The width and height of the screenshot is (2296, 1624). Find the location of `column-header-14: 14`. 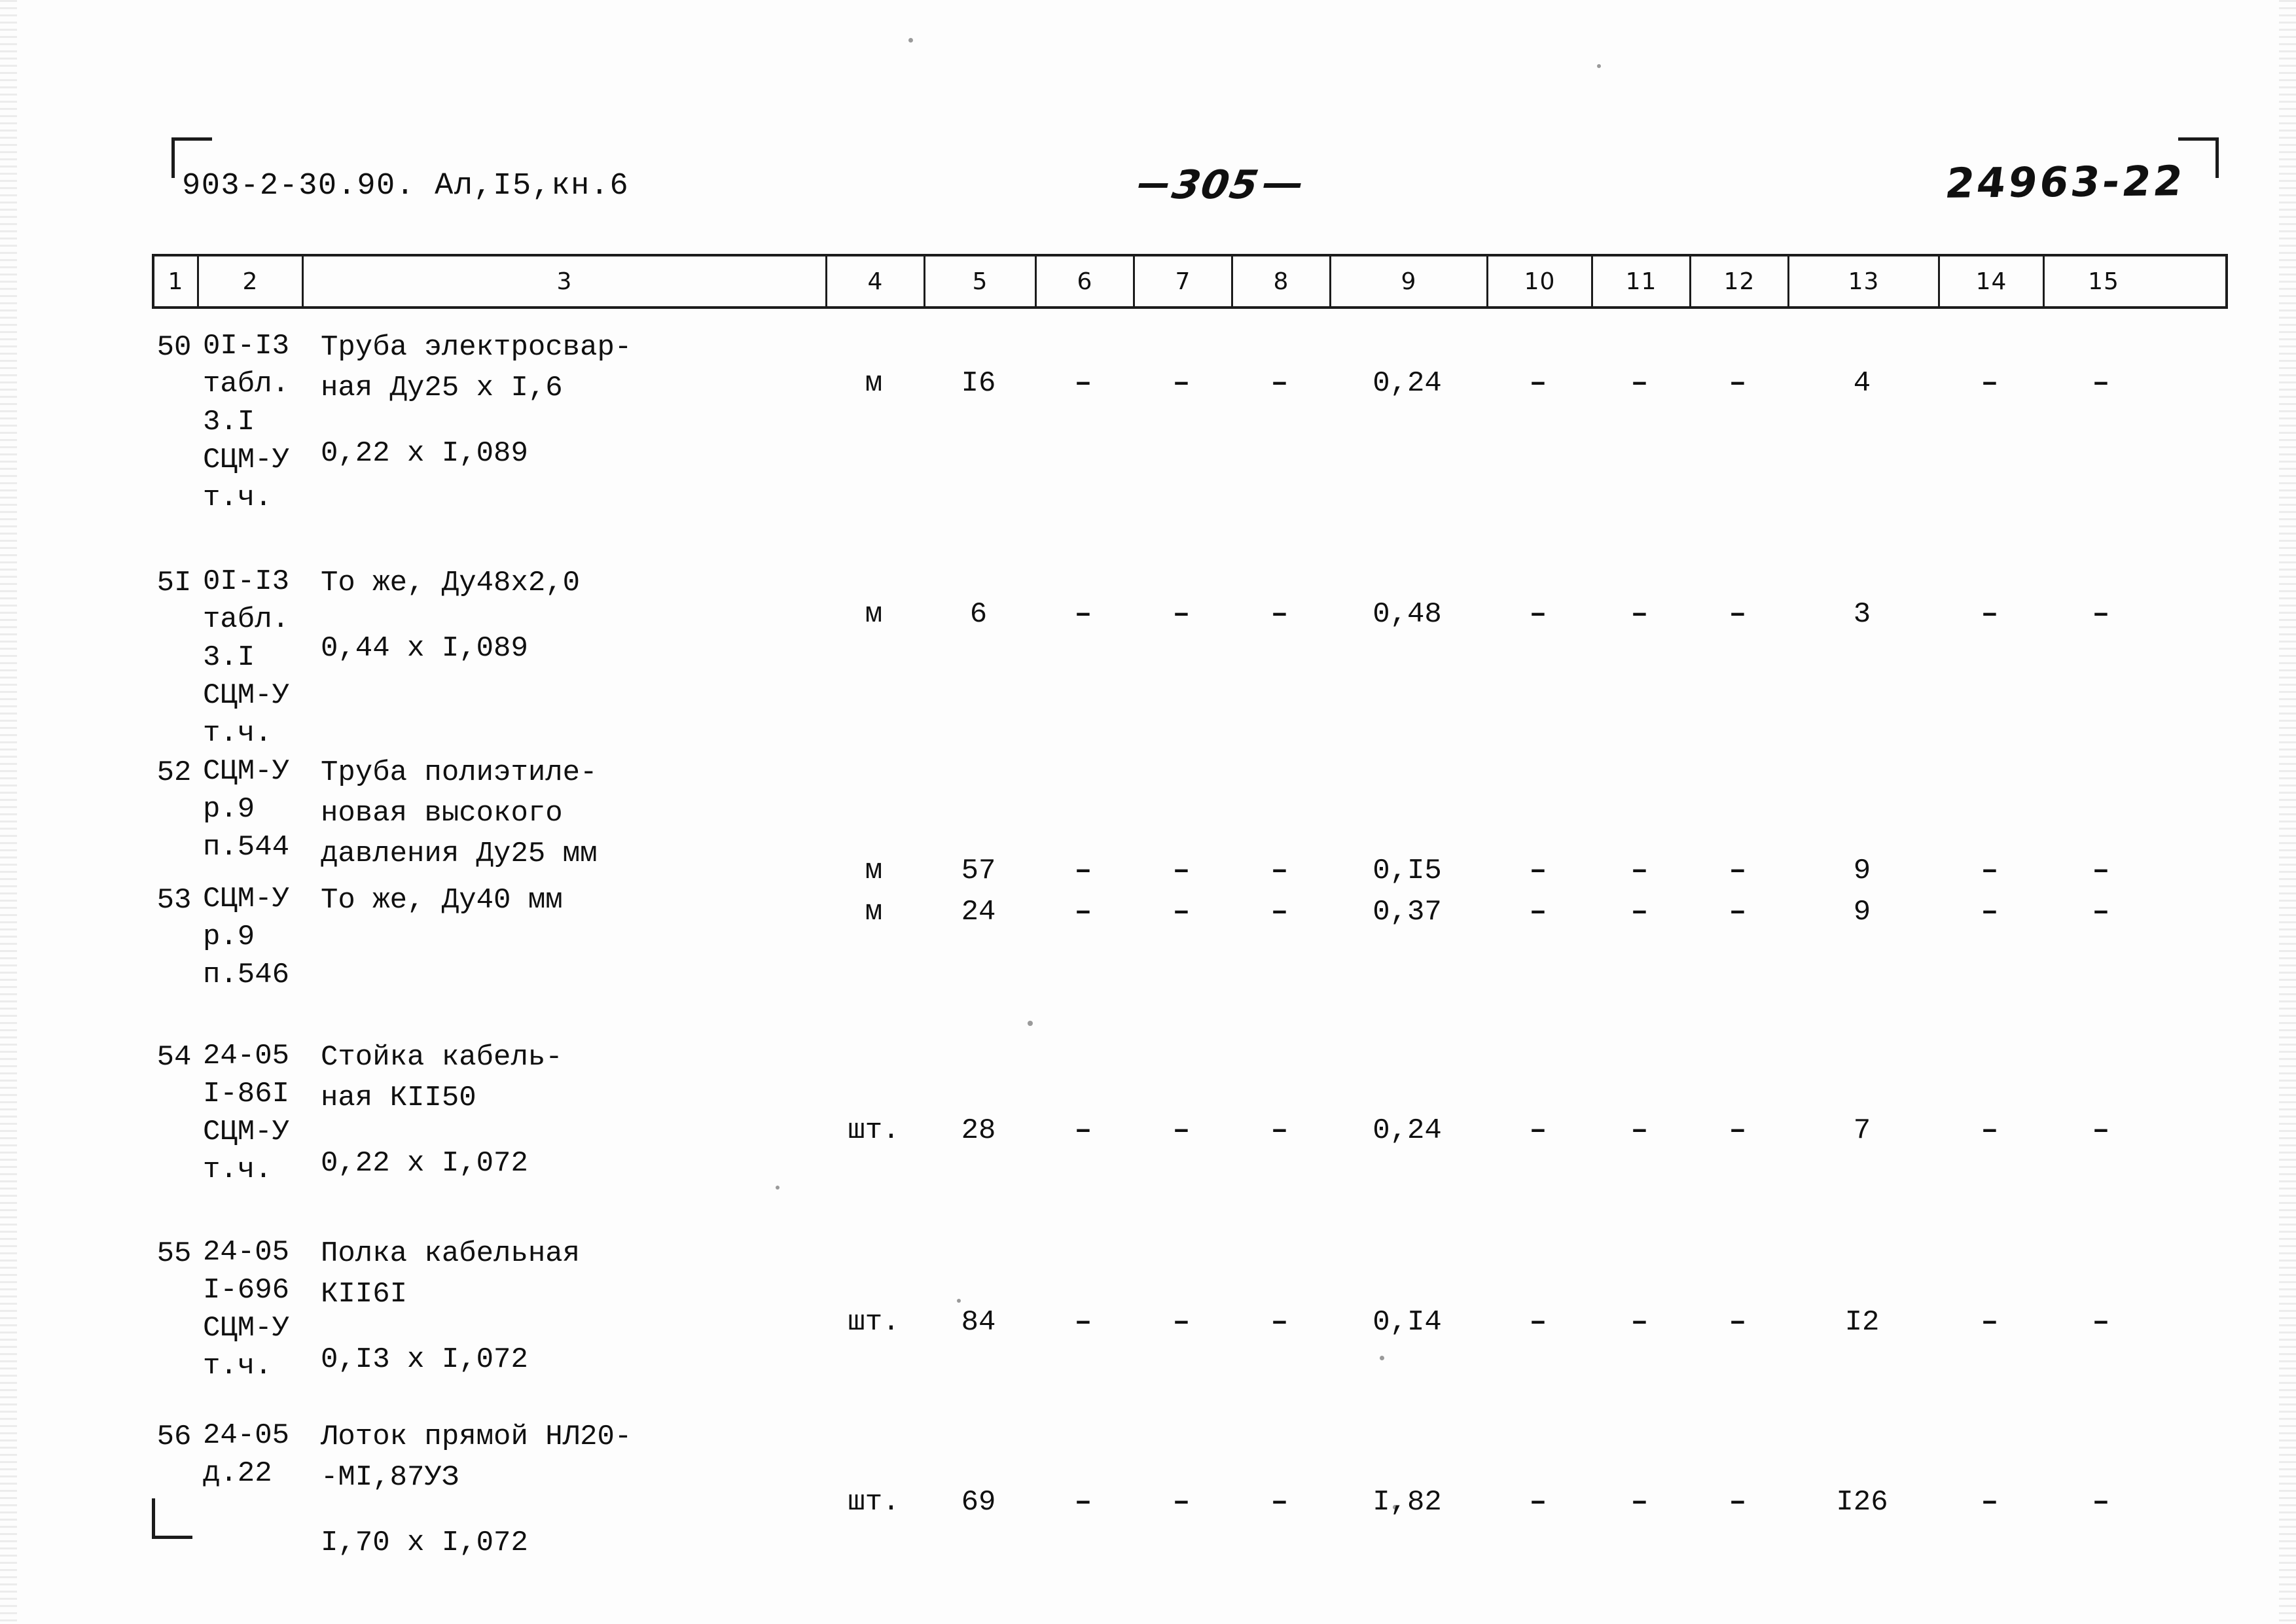

column-header-14: 14 is located at coordinates (1992, 281).